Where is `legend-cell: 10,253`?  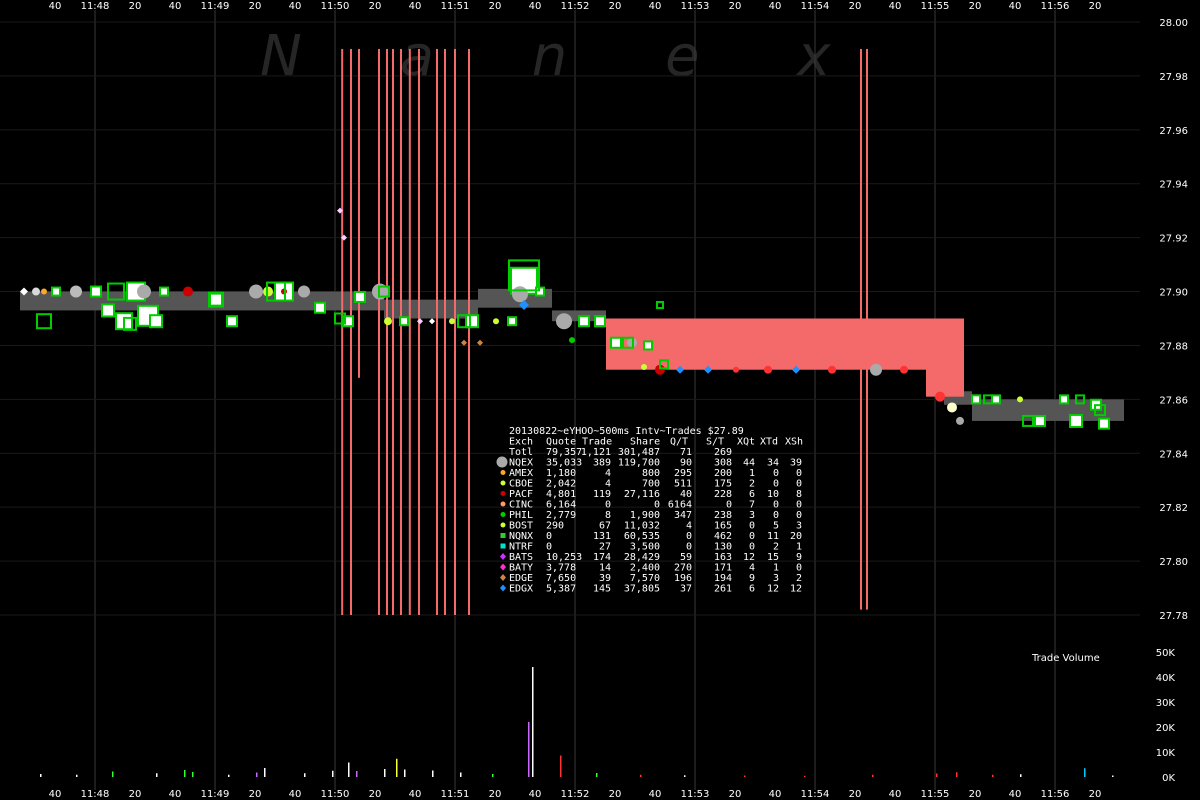
legend-cell: 10,253 is located at coordinates (564, 557).